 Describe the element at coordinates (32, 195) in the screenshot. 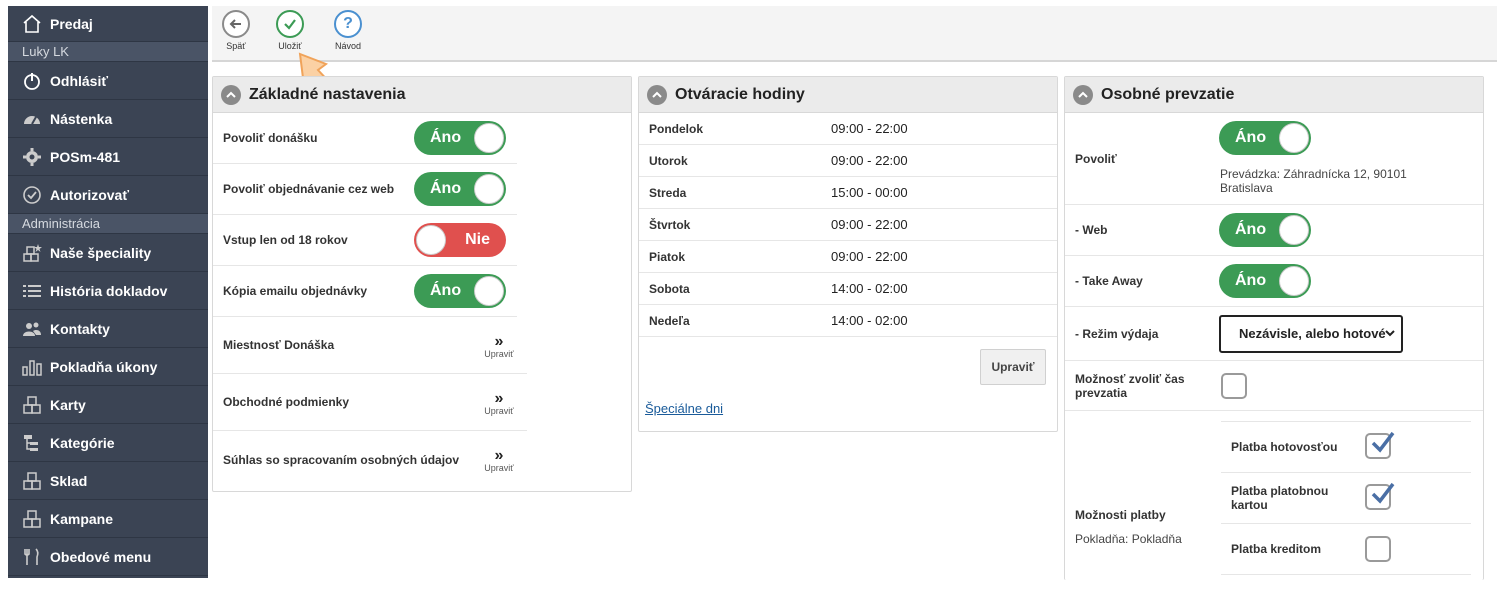

I see `check-circle-icon` at that location.